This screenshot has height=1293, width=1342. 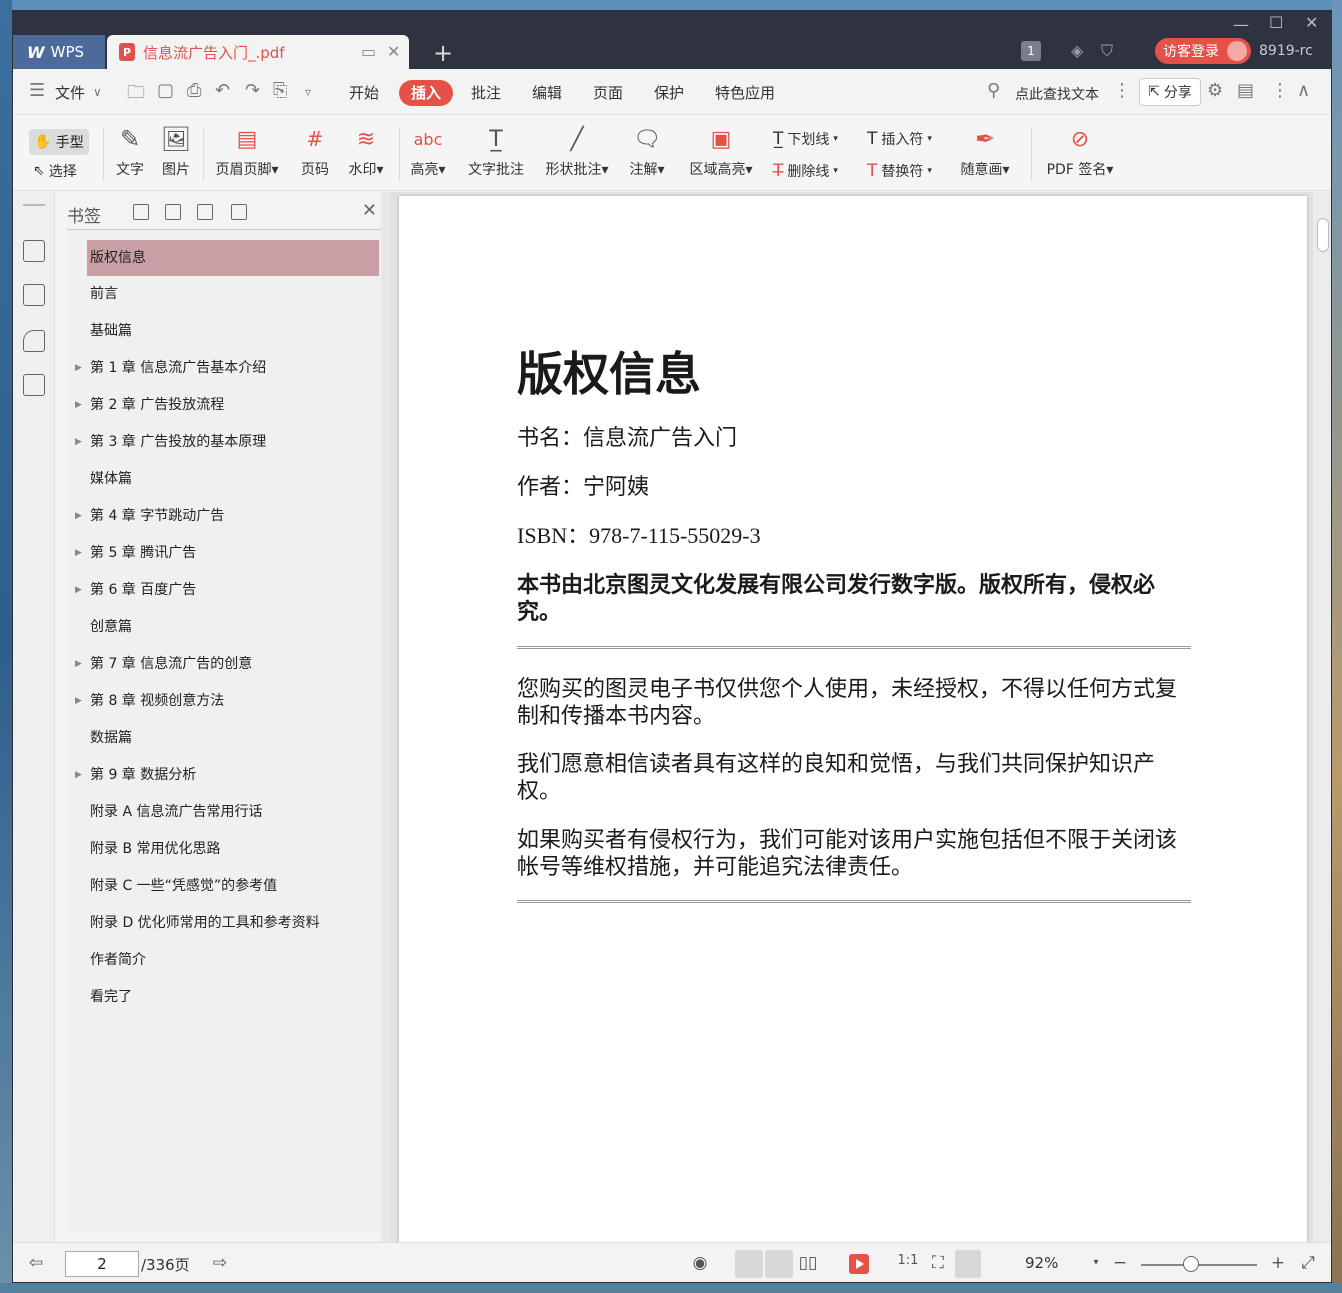 I want to click on bookmark-item: 版权信息, so click(x=233, y=258).